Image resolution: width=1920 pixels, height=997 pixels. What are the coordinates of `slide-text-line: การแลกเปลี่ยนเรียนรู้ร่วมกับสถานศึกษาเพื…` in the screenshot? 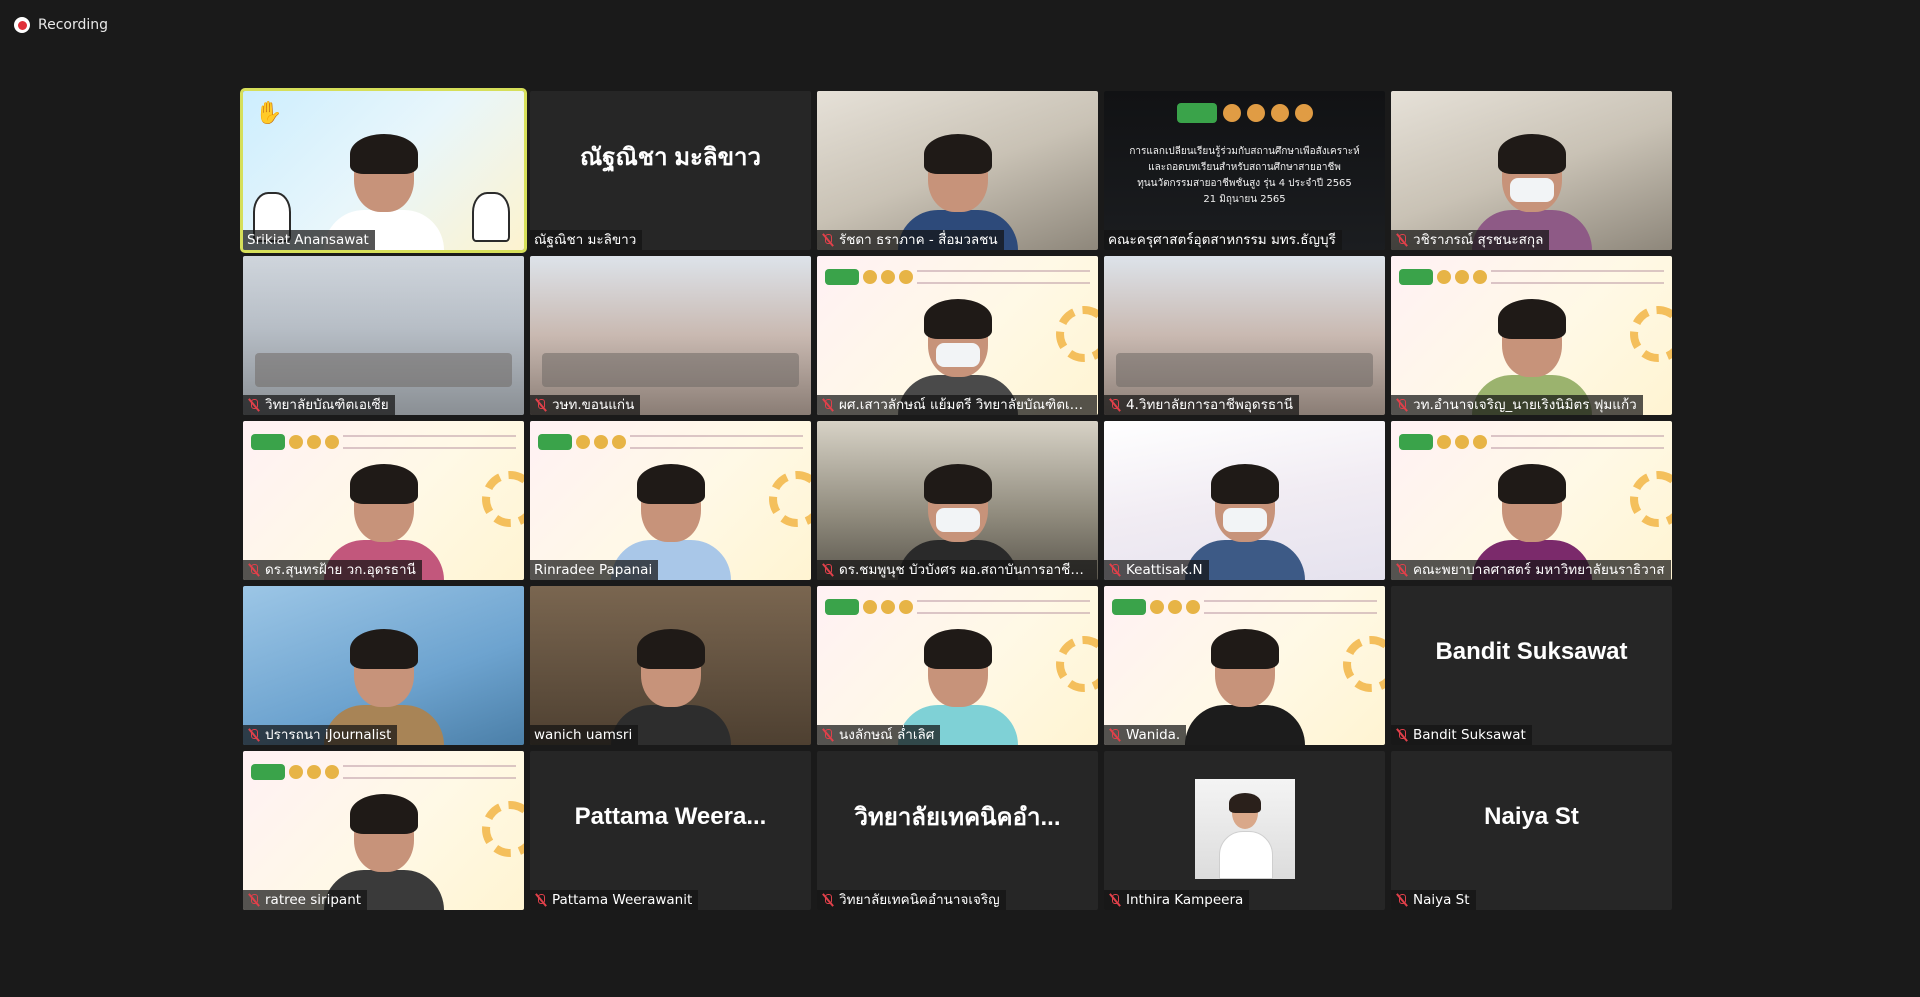 It's located at (1244, 151).